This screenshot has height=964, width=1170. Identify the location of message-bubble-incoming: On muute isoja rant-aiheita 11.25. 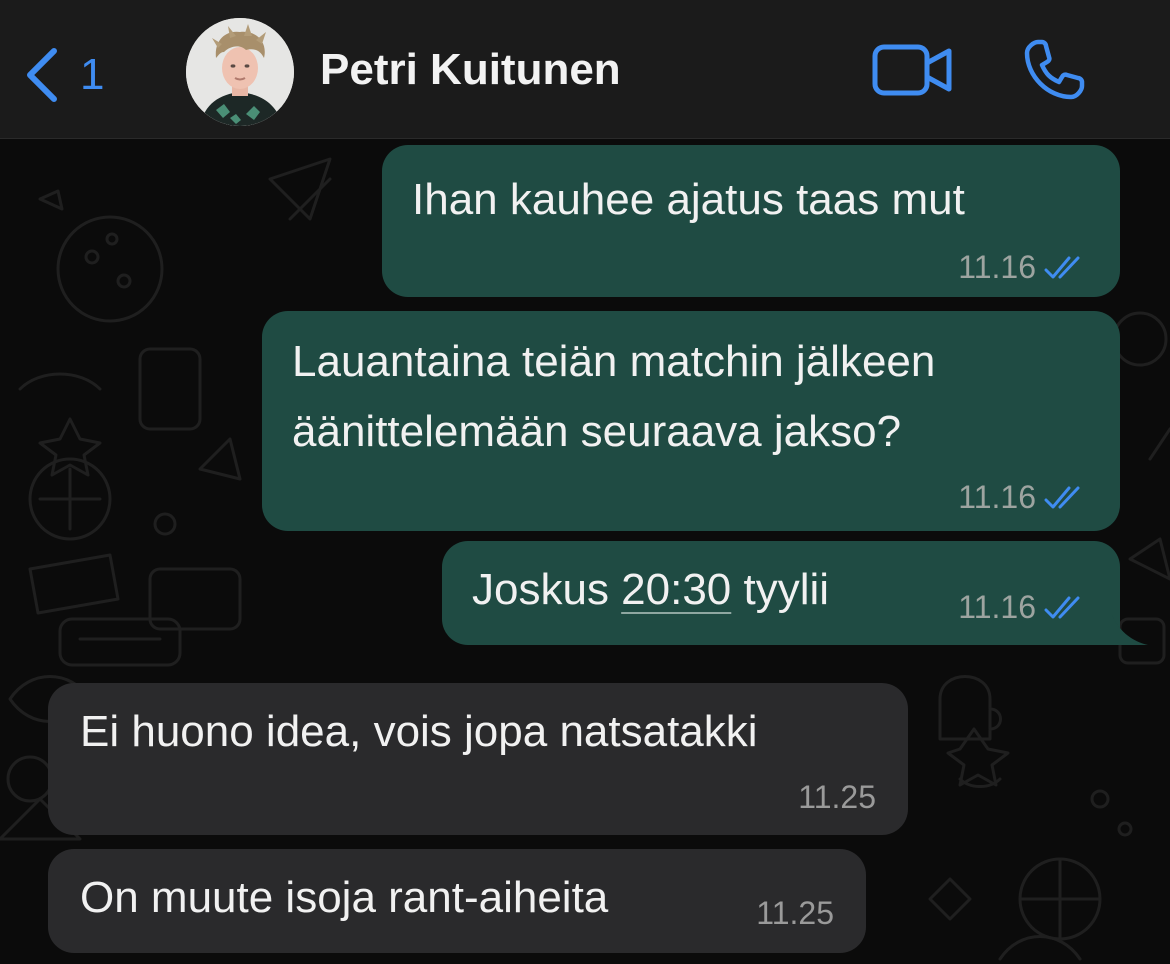
(457, 901).